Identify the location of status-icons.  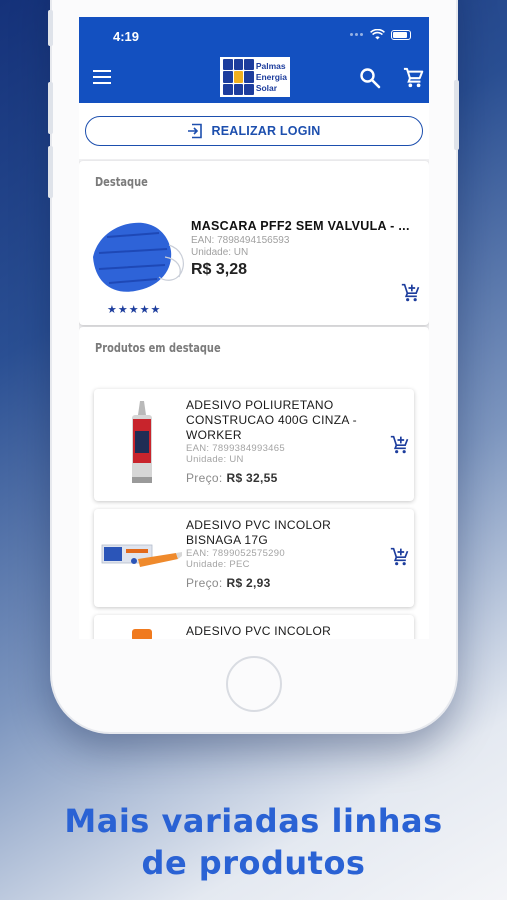
(380, 34).